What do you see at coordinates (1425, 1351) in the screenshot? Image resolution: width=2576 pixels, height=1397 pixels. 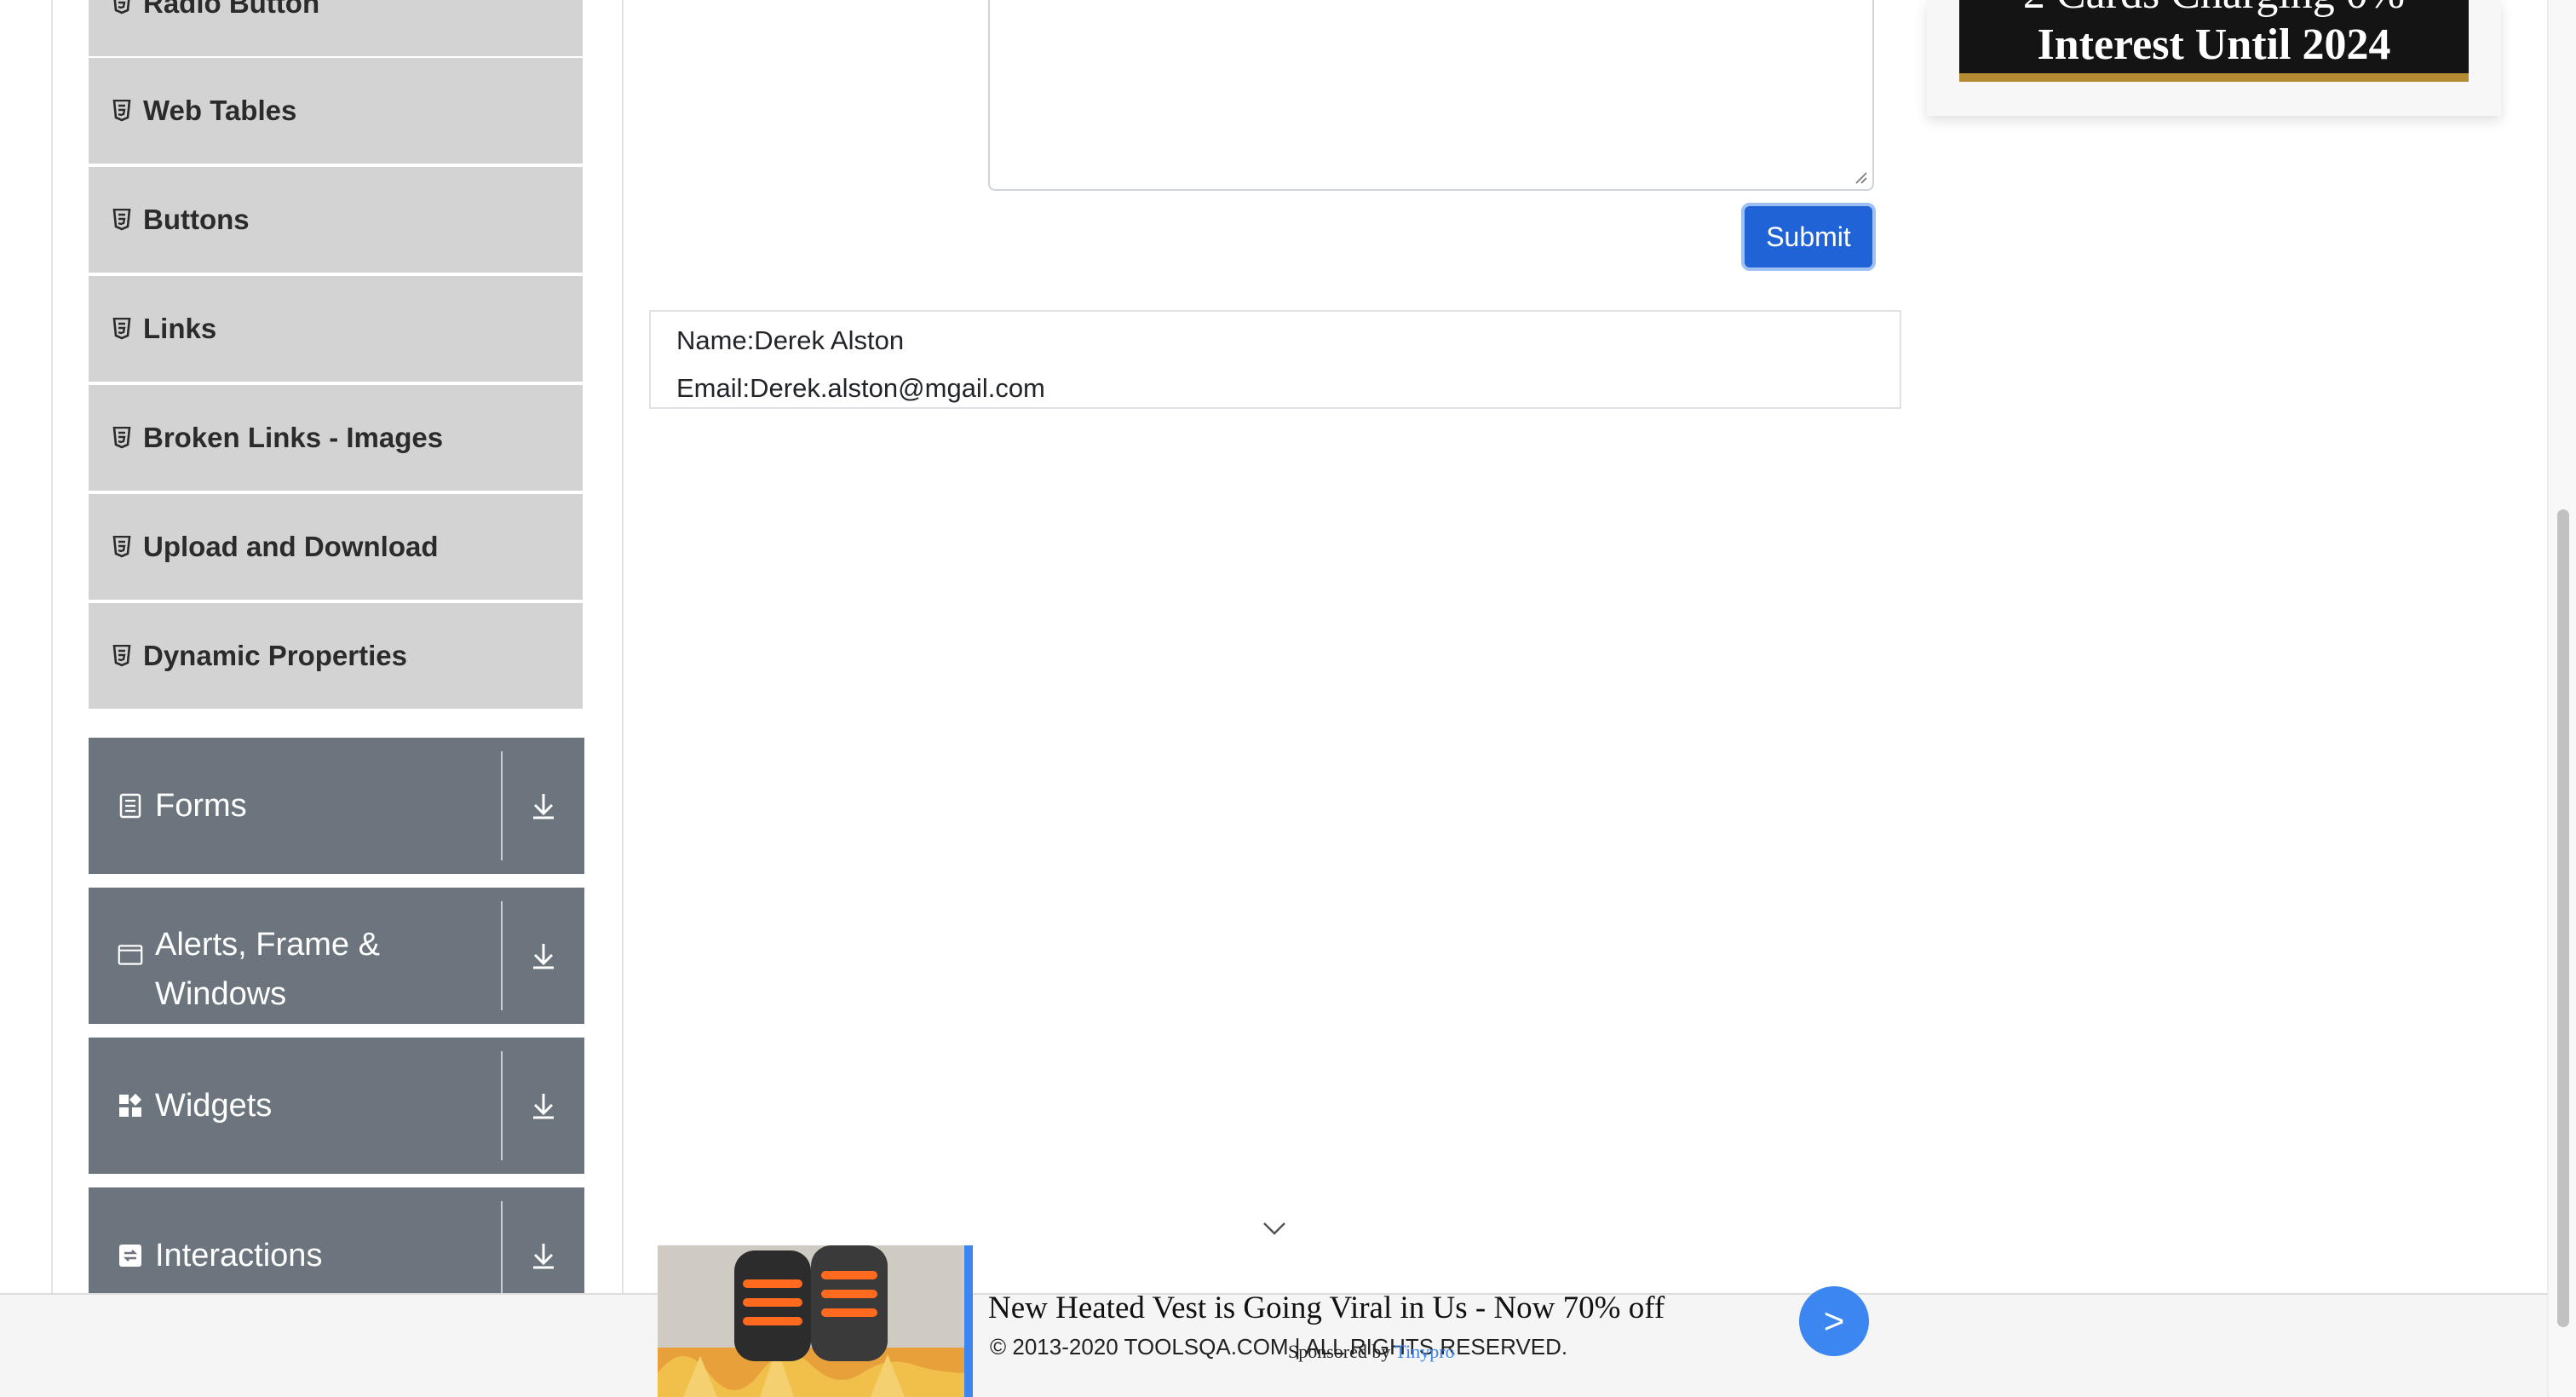 I see `ad-sponsor-name: Tinypro` at bounding box center [1425, 1351].